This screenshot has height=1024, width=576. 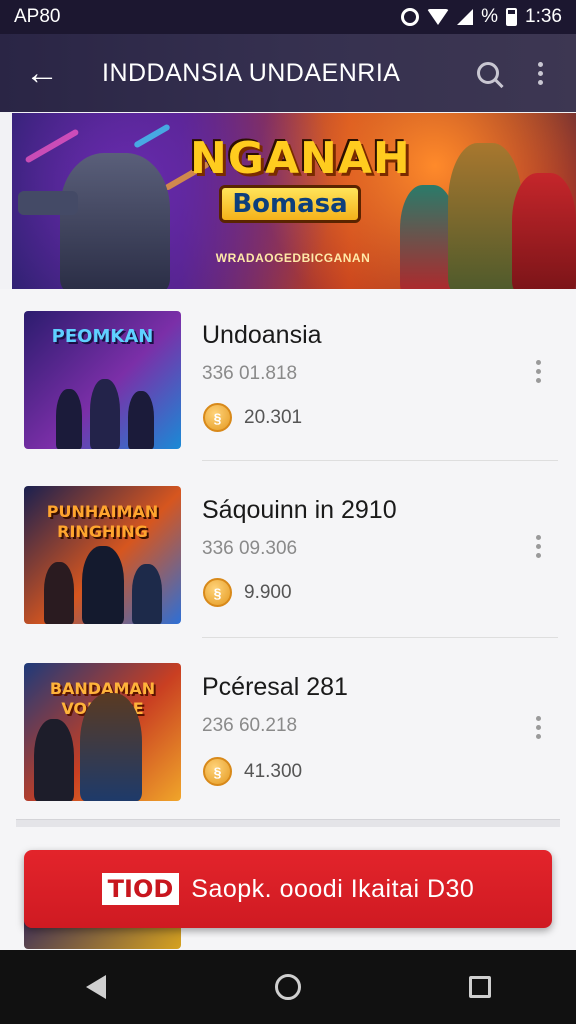 I want to click on search-icon, so click(x=488, y=73).